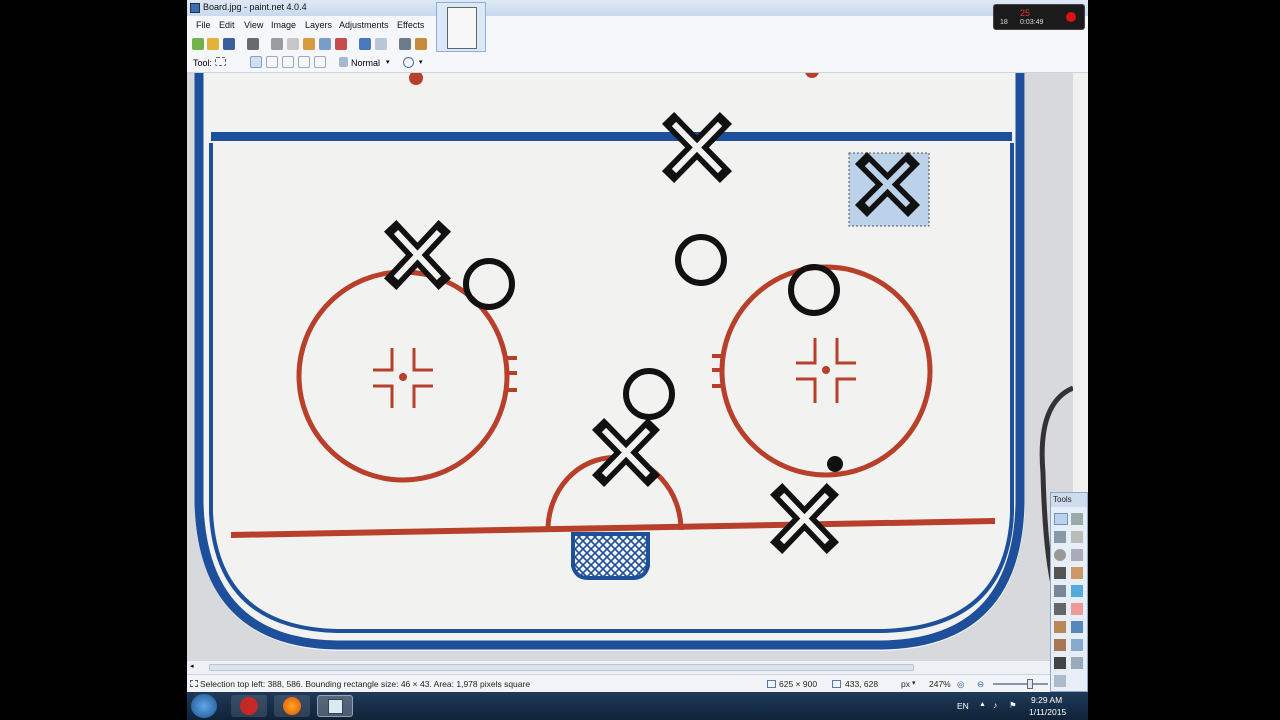 The height and width of the screenshot is (720, 1280). I want to click on recorder-taskbar-button, so click(249, 706).